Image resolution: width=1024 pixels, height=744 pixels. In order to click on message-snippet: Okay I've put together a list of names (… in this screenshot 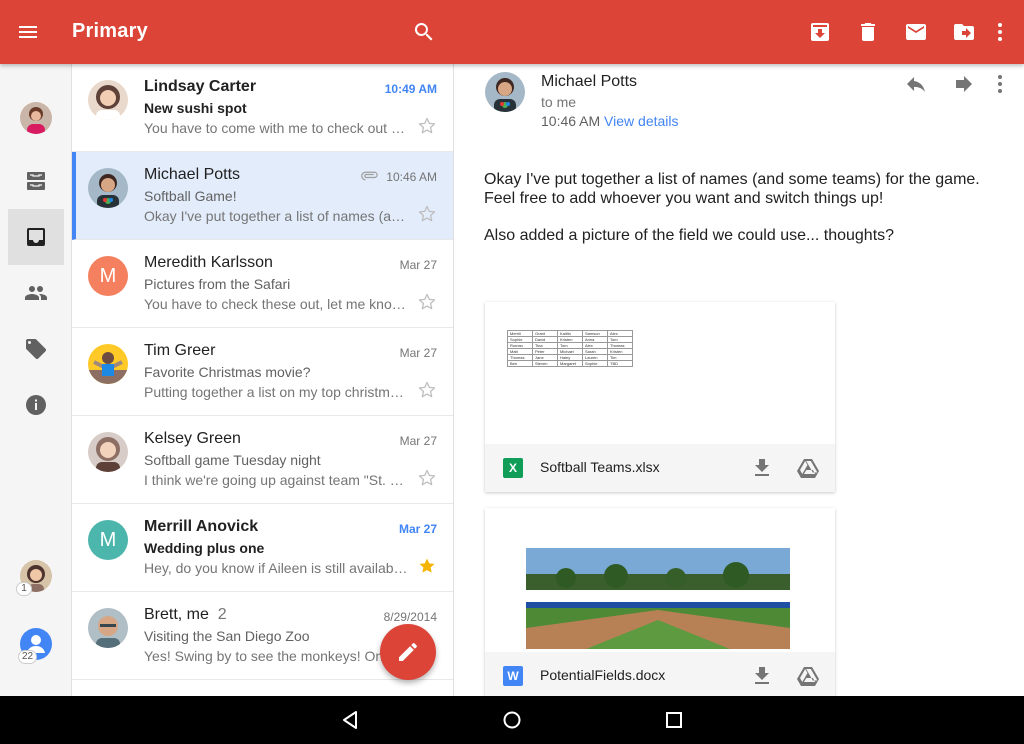, I will do `click(276, 216)`.